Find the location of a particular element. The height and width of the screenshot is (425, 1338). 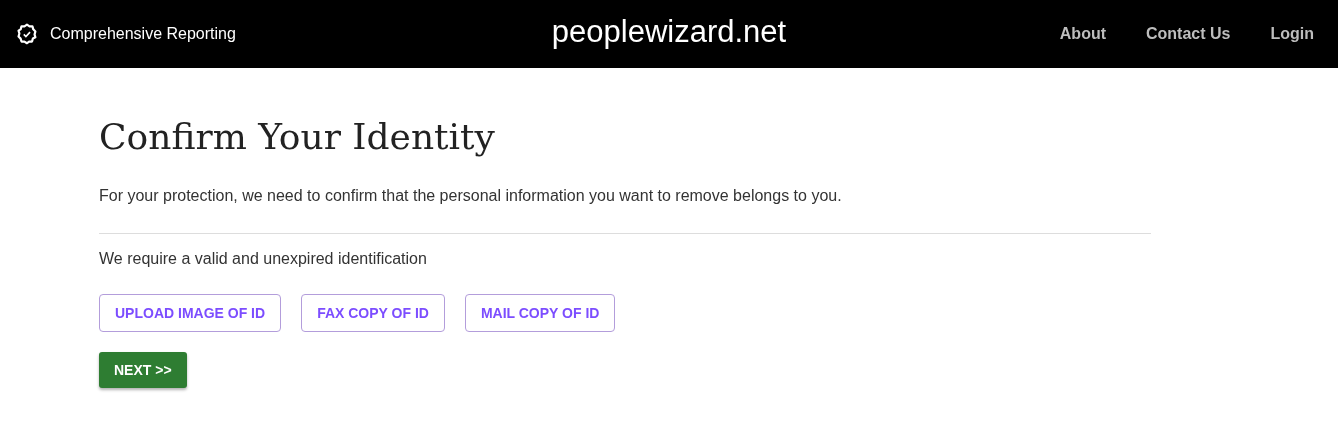

page-title: Confirm Your Identity is located at coordinates (297, 136).